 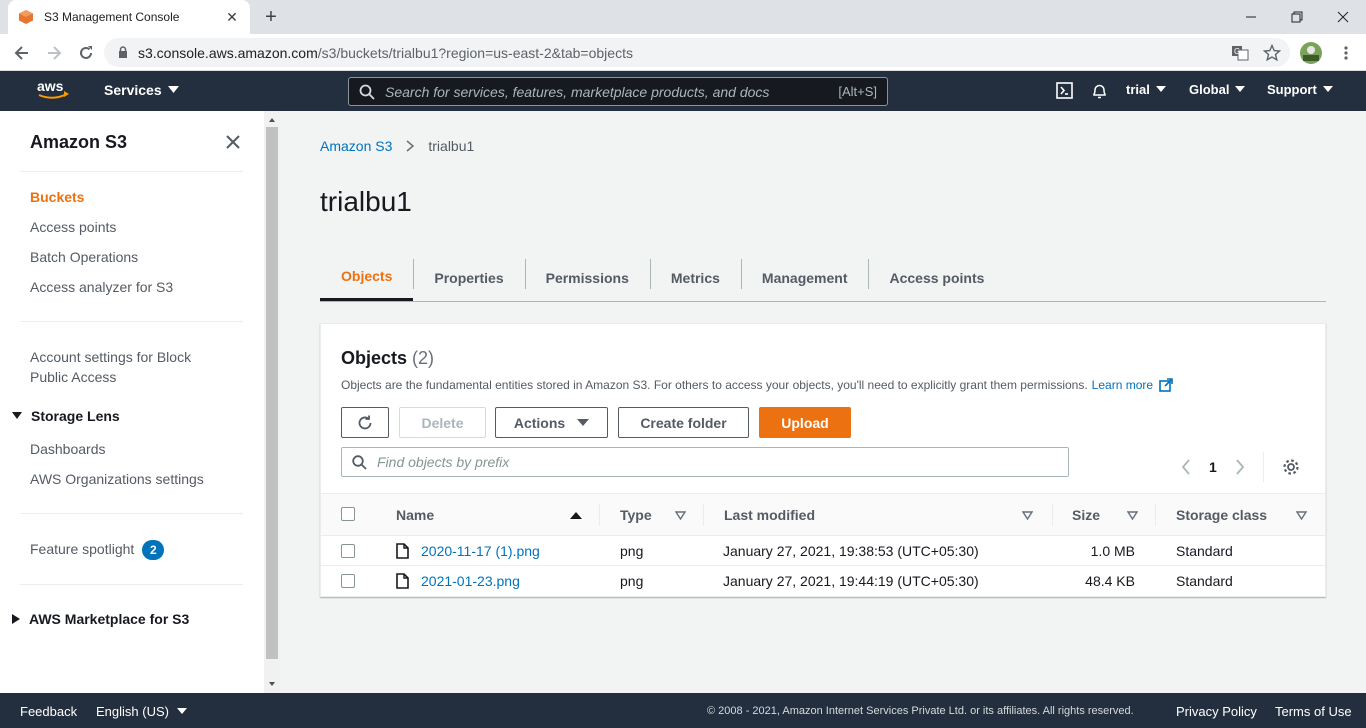 I want to click on cloudshell-icon, so click(x=1064, y=90).